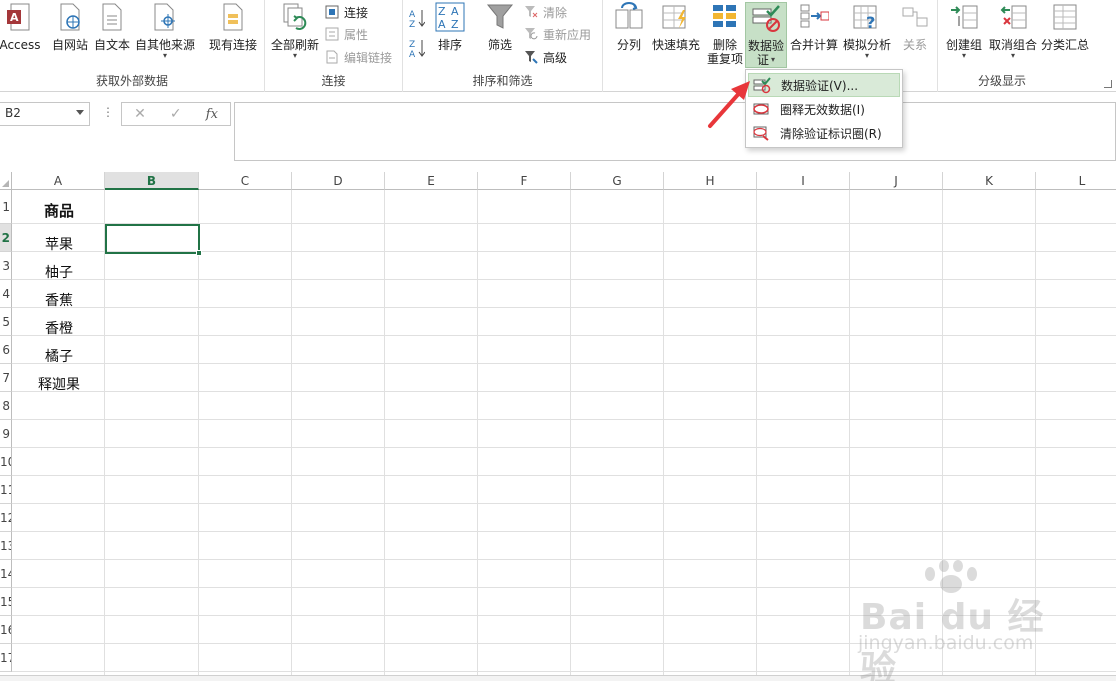  I want to click on from-web-button: 自网站, so click(70, 27).